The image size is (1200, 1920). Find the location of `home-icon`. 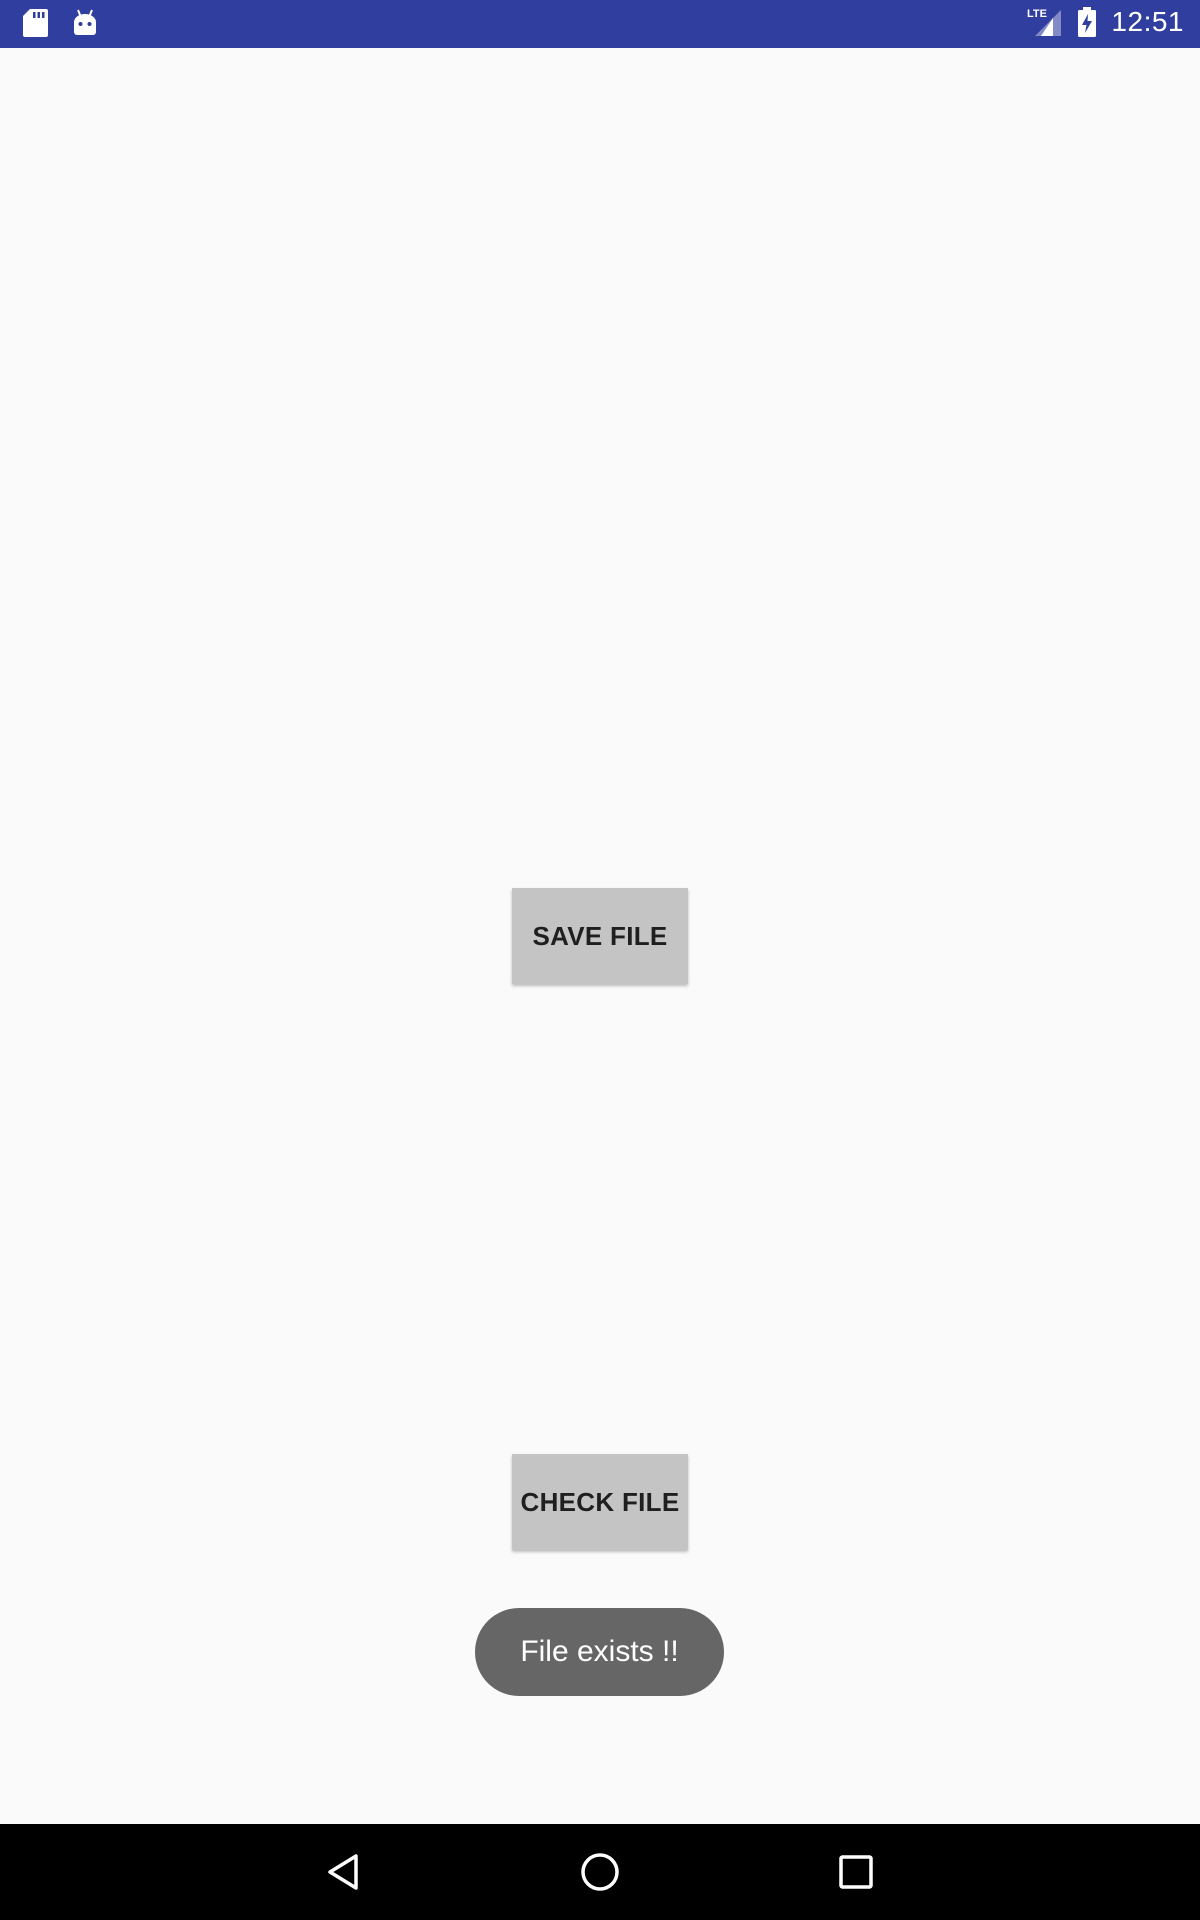

home-icon is located at coordinates (600, 1872).